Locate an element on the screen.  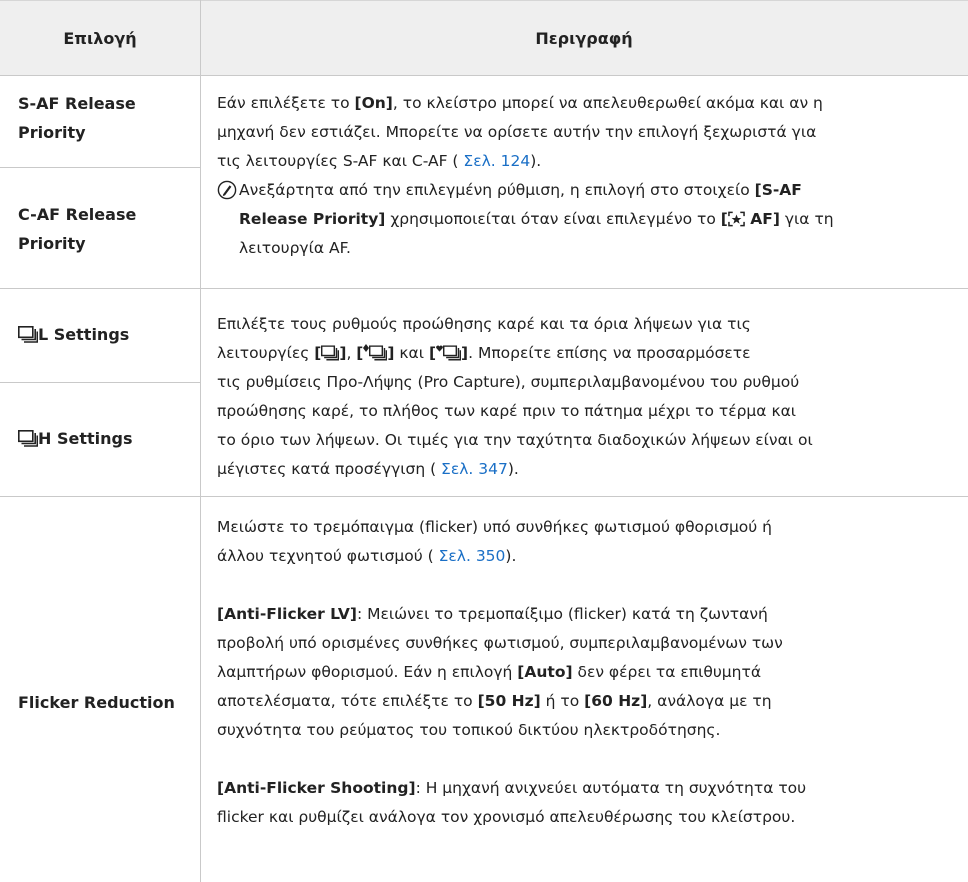
face-priority-af-icon is located at coordinates (736, 219).